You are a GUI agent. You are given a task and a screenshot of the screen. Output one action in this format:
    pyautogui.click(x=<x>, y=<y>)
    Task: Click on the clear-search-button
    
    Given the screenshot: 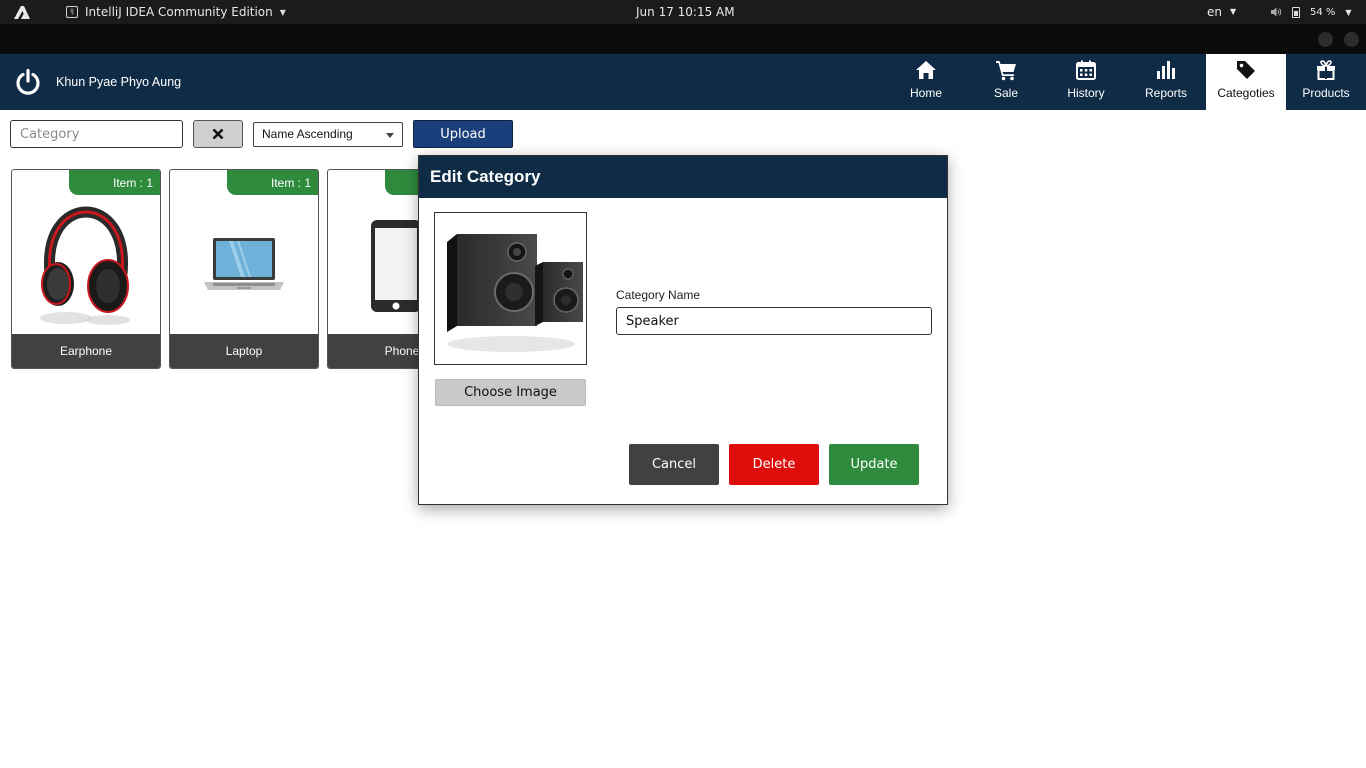 What is the action you would take?
    pyautogui.click(x=218, y=134)
    